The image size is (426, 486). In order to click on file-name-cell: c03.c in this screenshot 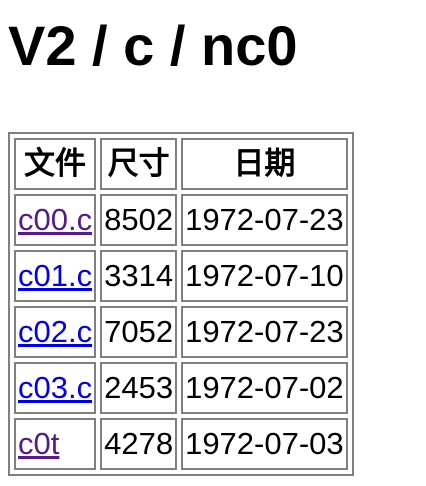, I will do `click(55, 388)`.